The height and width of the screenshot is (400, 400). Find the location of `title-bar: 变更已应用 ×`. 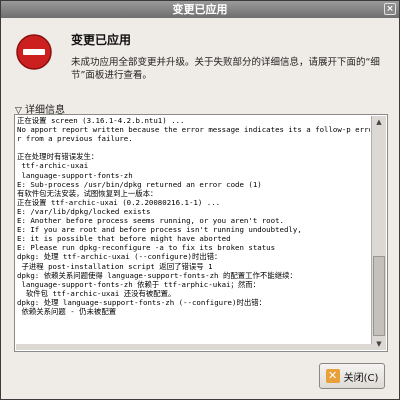

title-bar: 变更已应用 × is located at coordinates (200, 9).